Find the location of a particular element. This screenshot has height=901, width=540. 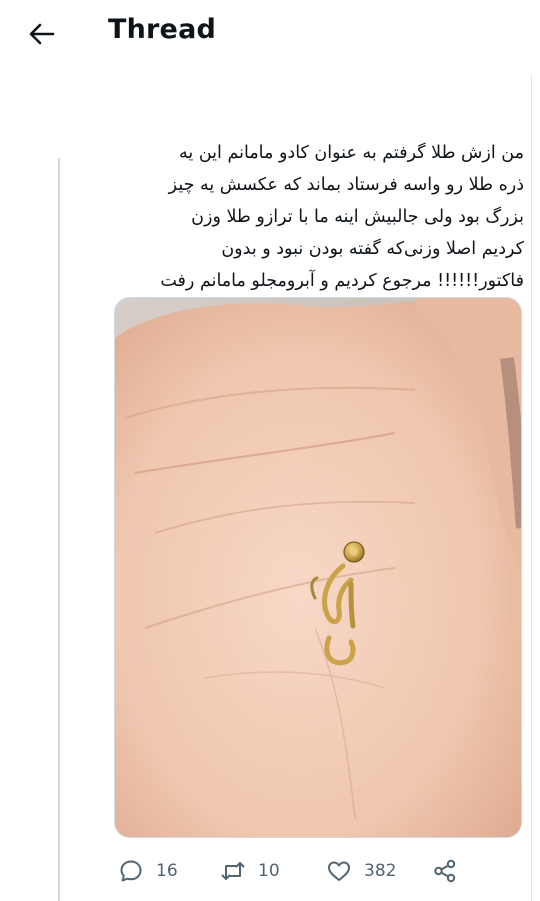

retweet-icon is located at coordinates (233, 871).